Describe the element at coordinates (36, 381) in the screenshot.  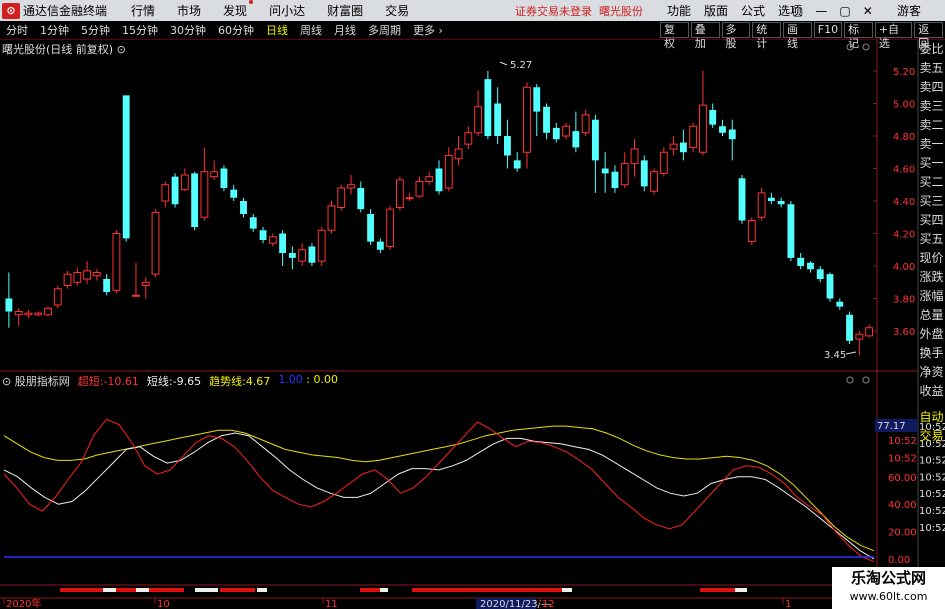
I see `indicator-name: ⊙ 股朋指标网` at that location.